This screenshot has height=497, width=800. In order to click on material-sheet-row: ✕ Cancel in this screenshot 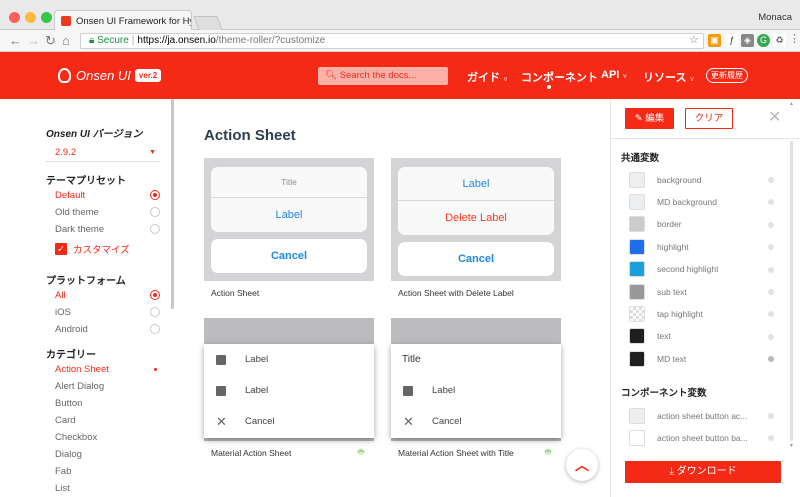, I will do `click(245, 421)`.